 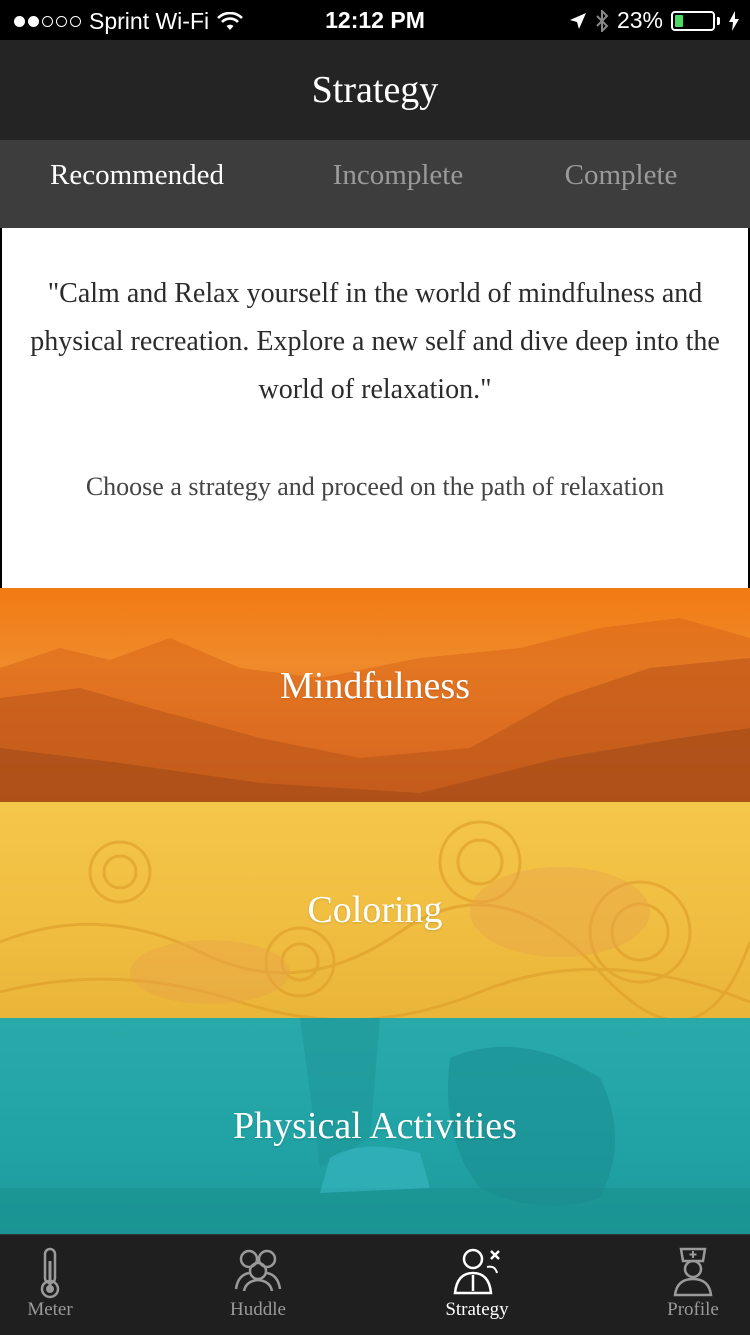 What do you see at coordinates (375, 20) in the screenshot?
I see `status-bar: Sprint Wi-Fi 12:12 PM 23%` at bounding box center [375, 20].